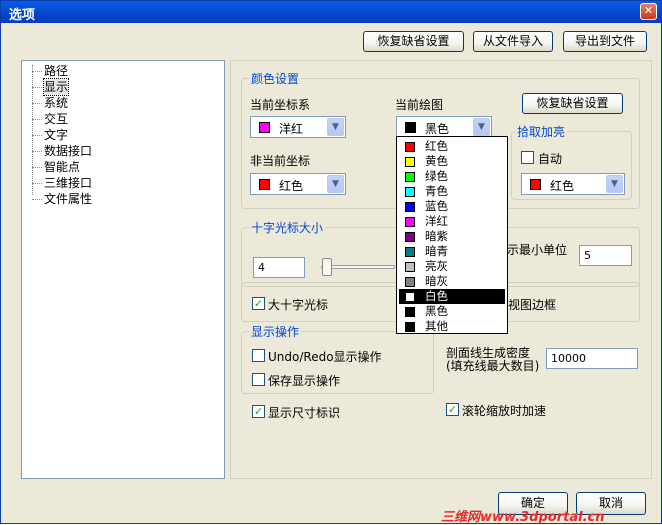 The image size is (662, 525). I want to click on color-option-magenta: 洋红, so click(452, 221).